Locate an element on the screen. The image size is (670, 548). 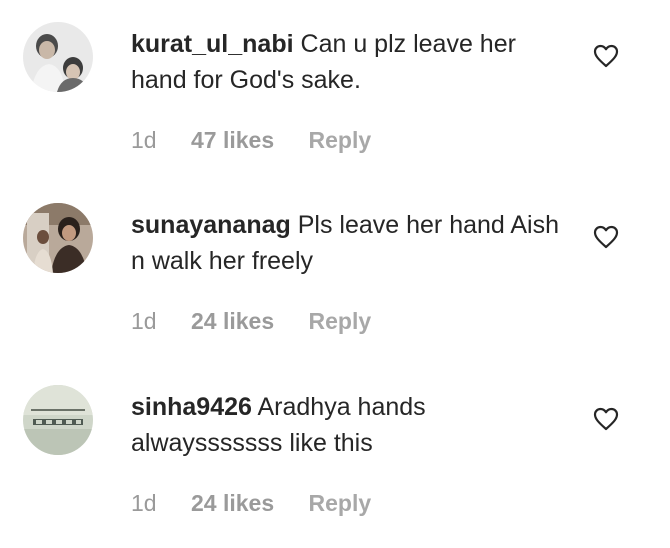
comment-username: kurat_ul_nabi is located at coordinates (212, 44).